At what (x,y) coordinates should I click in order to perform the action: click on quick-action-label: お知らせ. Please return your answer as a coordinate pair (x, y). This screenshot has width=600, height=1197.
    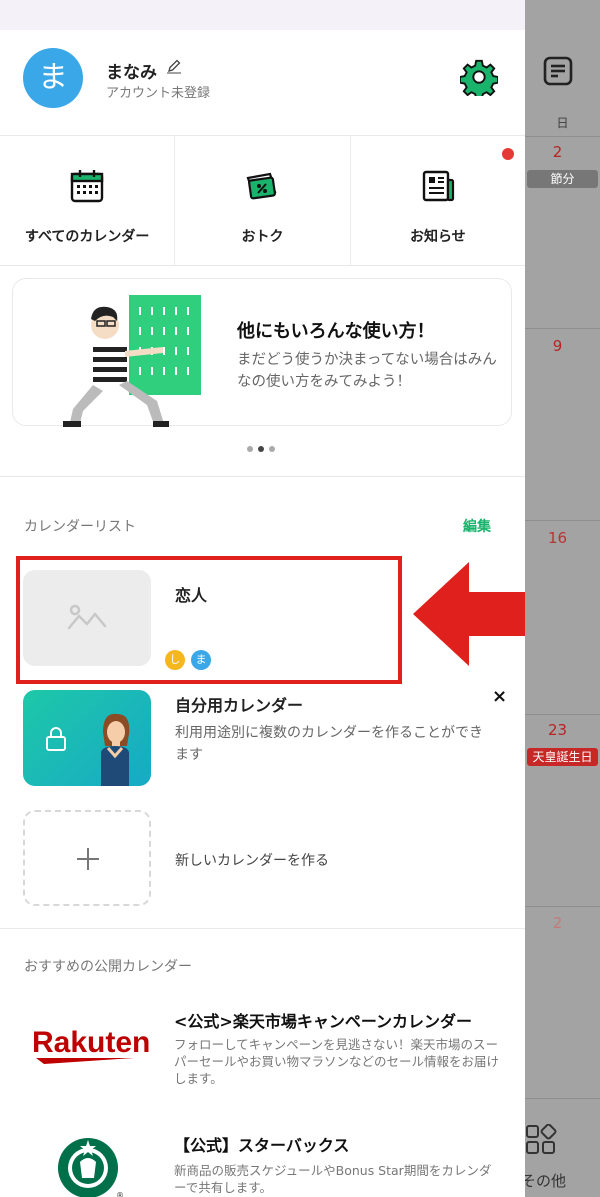
    Looking at the image, I should click on (437, 237).